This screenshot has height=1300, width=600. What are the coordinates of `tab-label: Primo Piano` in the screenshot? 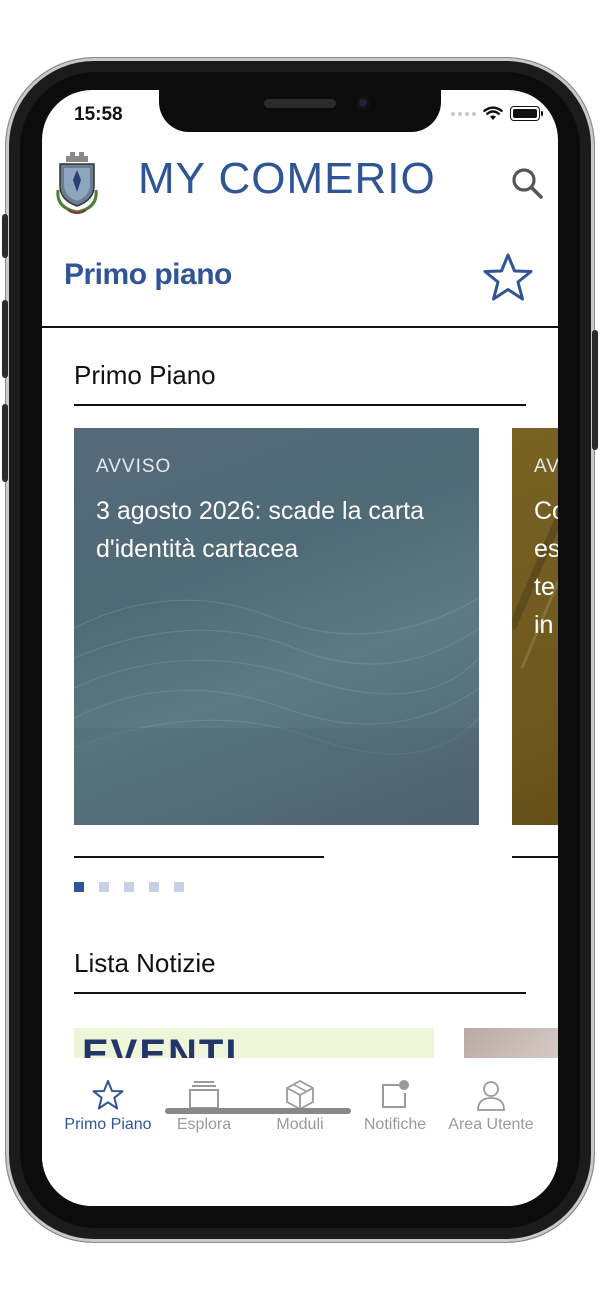 It's located at (108, 1124).